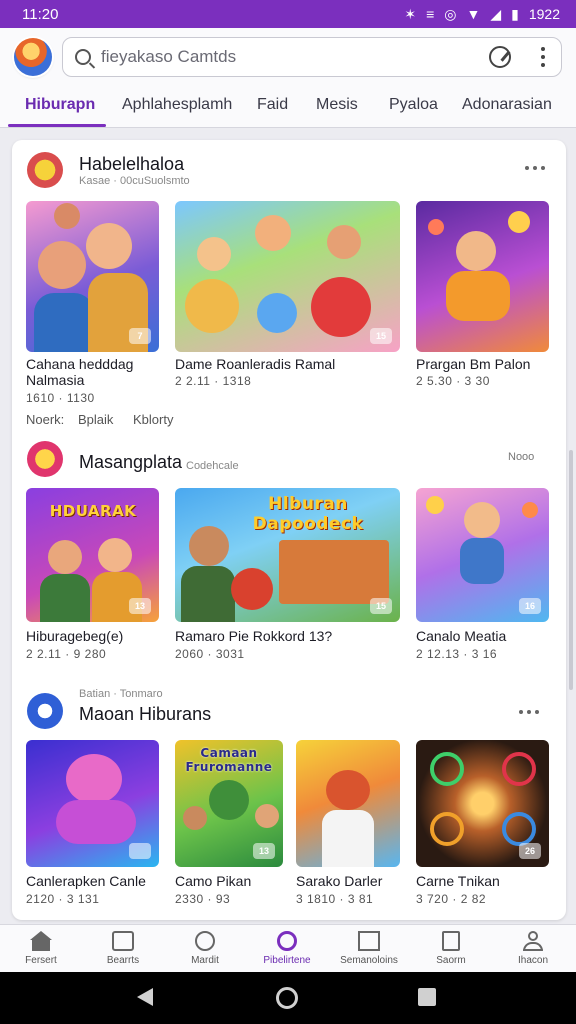 Image resolution: width=576 pixels, height=1024 pixels. I want to click on game-banner: HDUARAK, so click(93, 511).